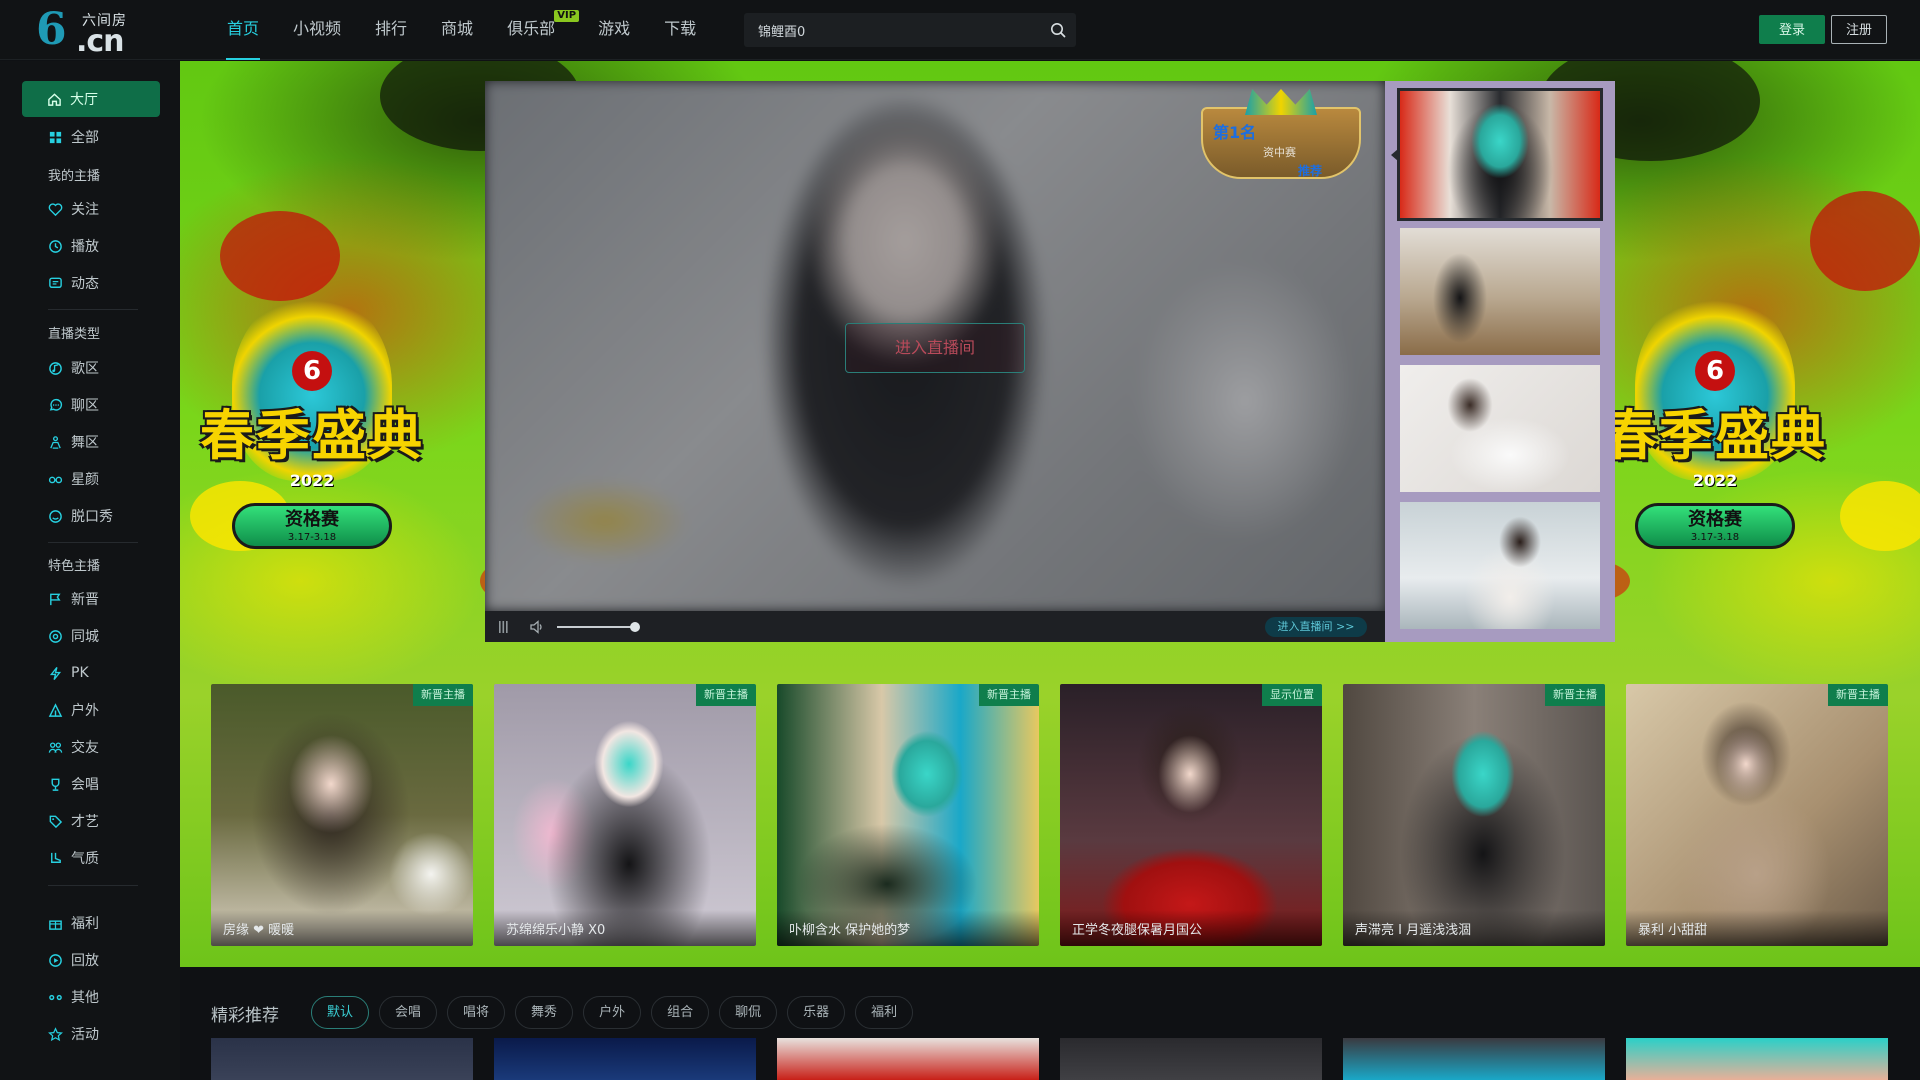 This screenshot has width=1920, height=1080. What do you see at coordinates (312, 526) in the screenshot?
I see `emblem-qualifier-pill: 资格赛 3.17-3.18` at bounding box center [312, 526].